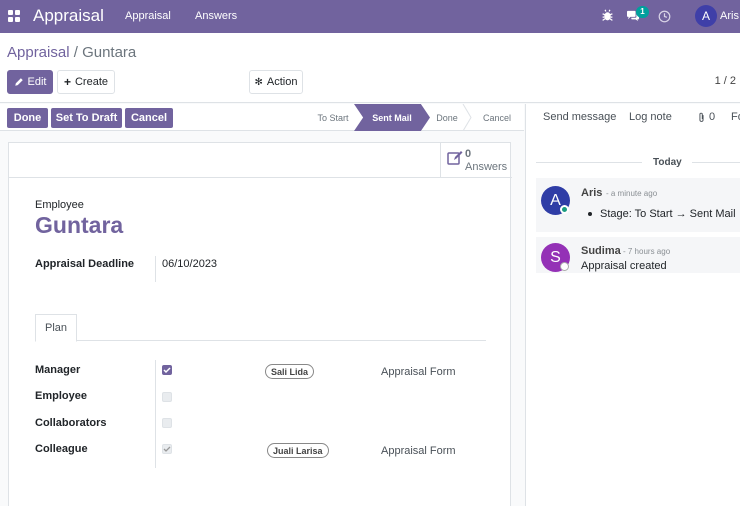 This screenshot has width=740, height=506. I want to click on edit-square-icon, so click(455, 158).